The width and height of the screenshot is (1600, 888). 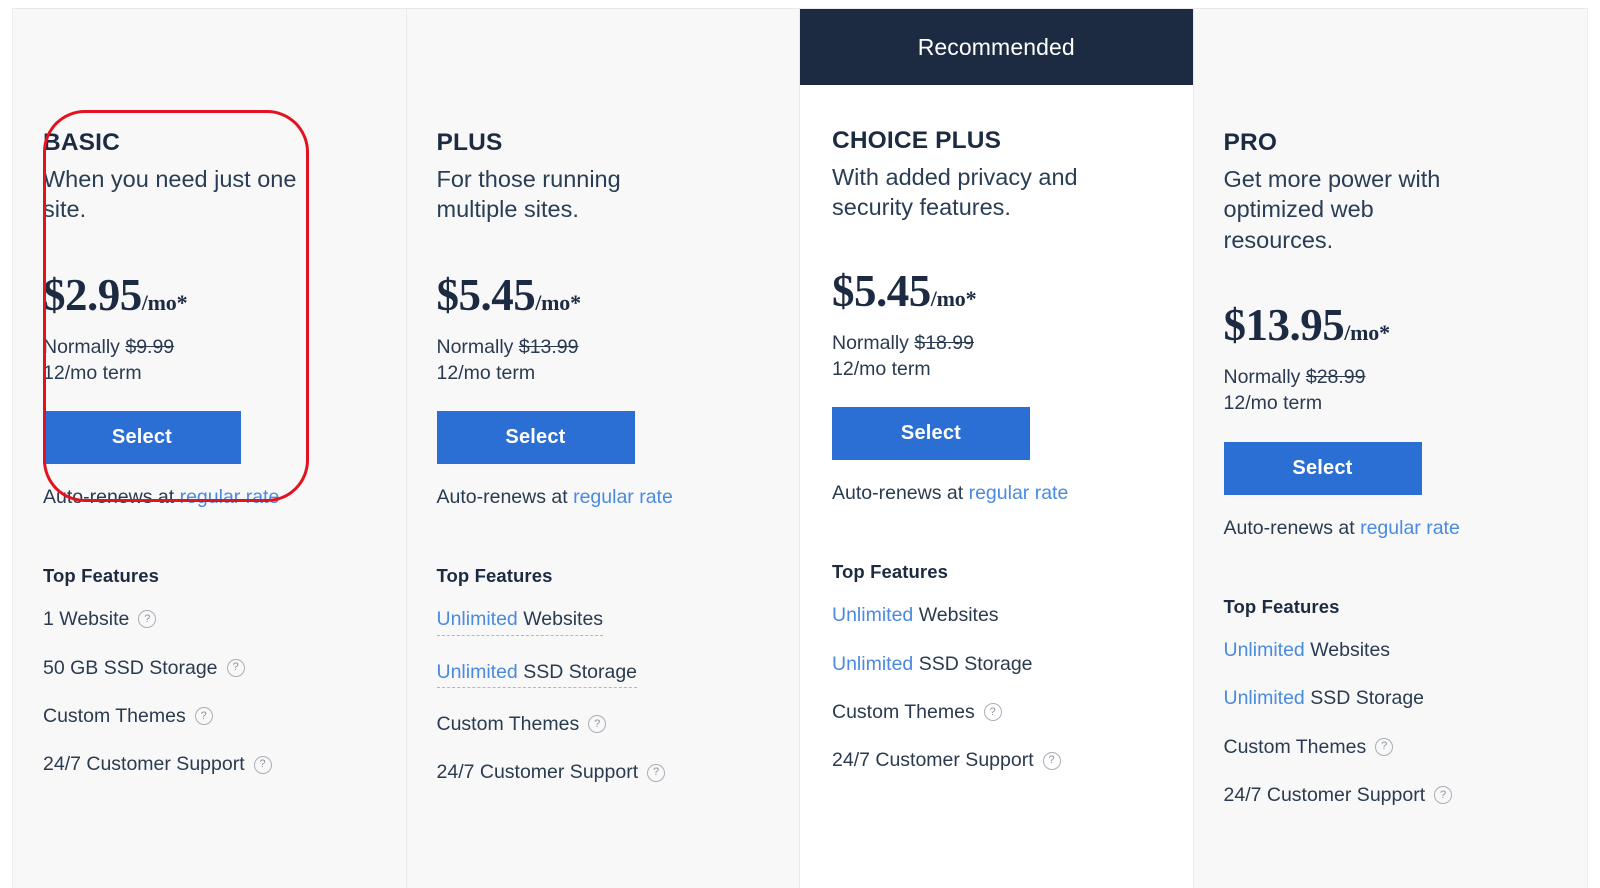 I want to click on original-price: $18.99, so click(x=944, y=342).